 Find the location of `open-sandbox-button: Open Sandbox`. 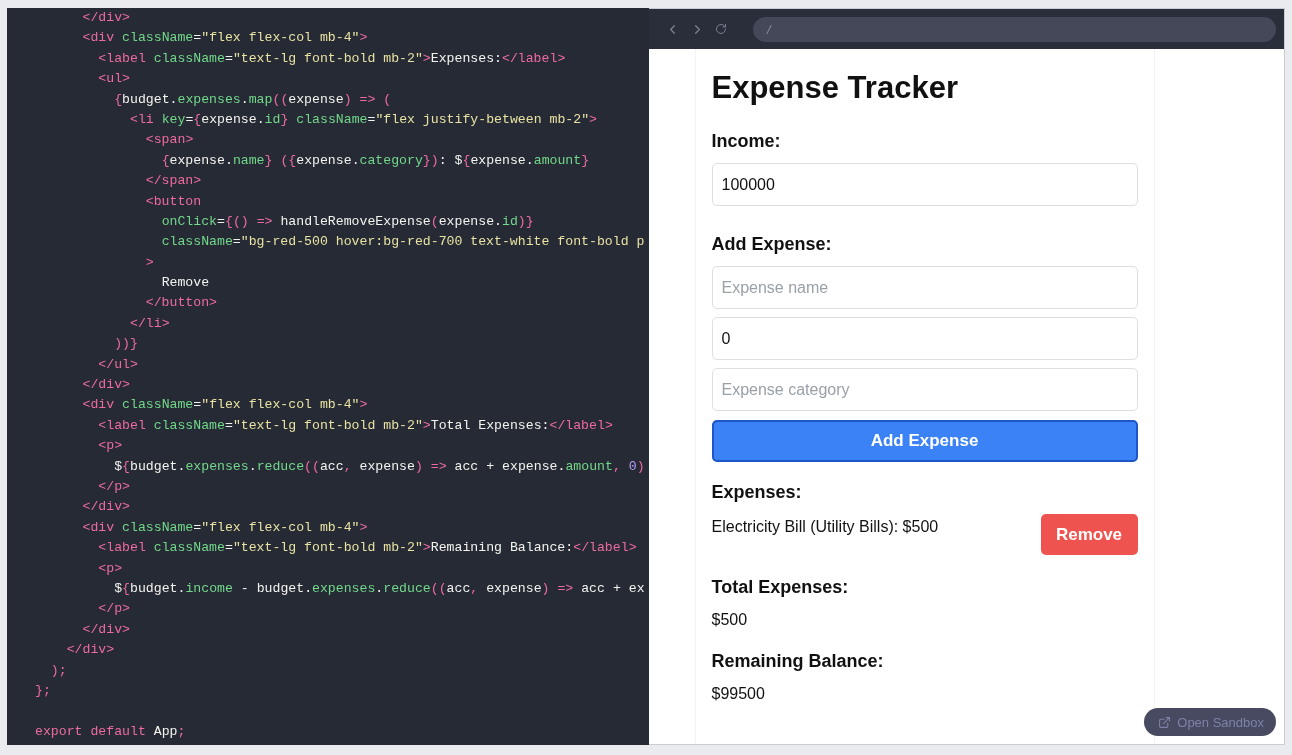

open-sandbox-button: Open Sandbox is located at coordinates (1210, 722).